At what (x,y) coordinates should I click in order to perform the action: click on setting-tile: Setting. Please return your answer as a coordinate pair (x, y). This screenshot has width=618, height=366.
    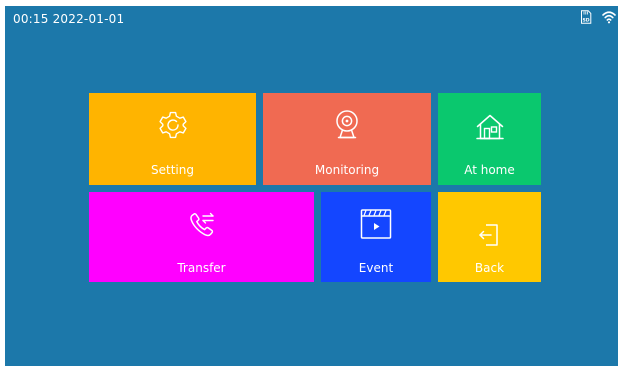
    Looking at the image, I should click on (172, 139).